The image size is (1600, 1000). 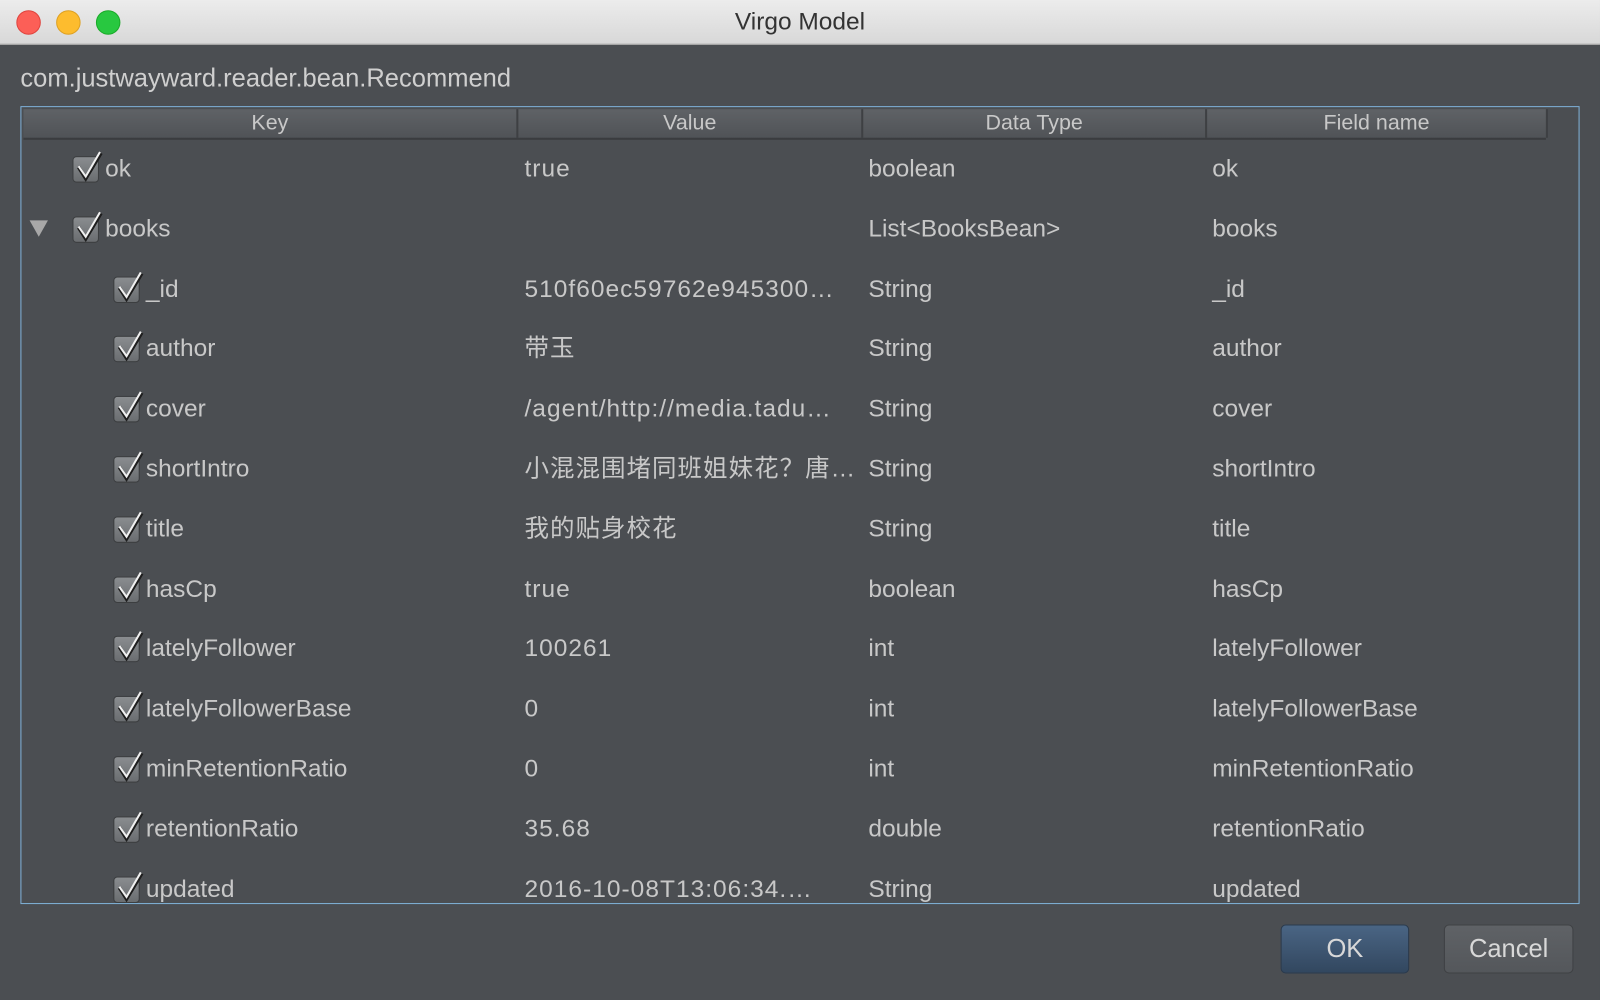 I want to click on value-cell: 带玉, so click(x=549, y=349).